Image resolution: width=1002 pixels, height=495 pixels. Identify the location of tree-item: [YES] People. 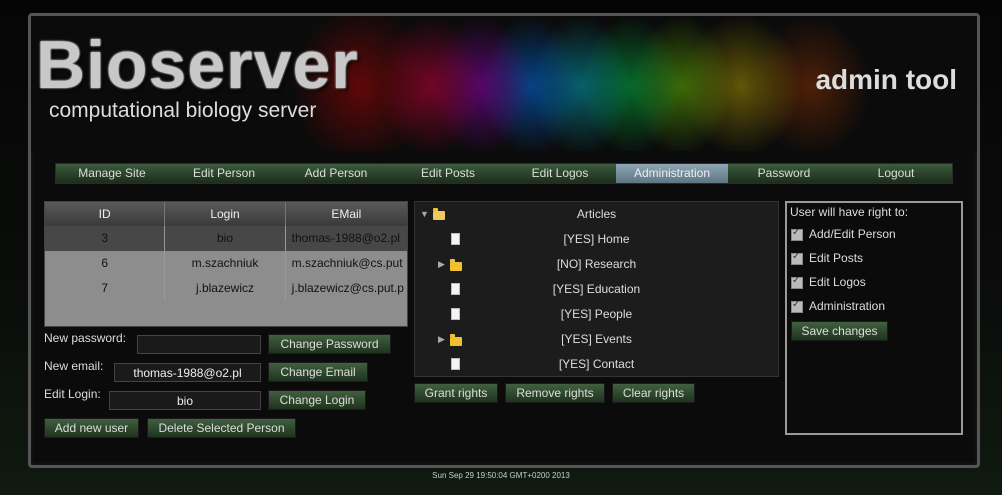
(596, 314).